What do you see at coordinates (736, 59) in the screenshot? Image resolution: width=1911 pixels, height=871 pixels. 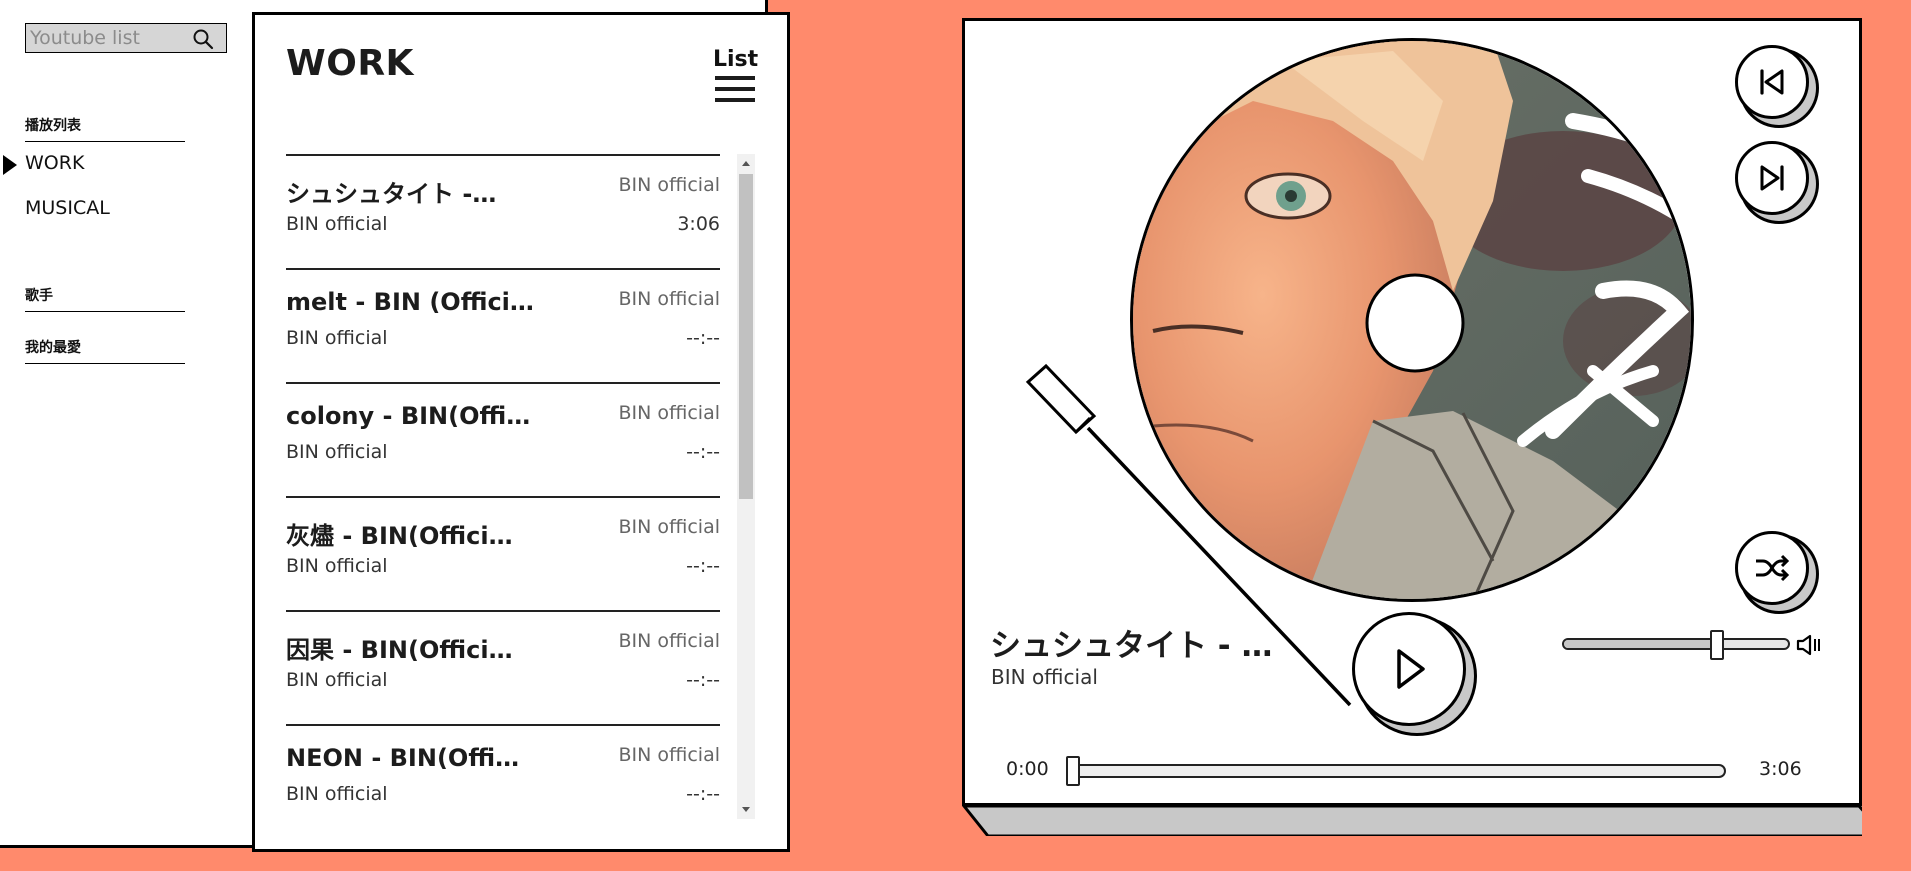 I see `list-button-label: List` at bounding box center [736, 59].